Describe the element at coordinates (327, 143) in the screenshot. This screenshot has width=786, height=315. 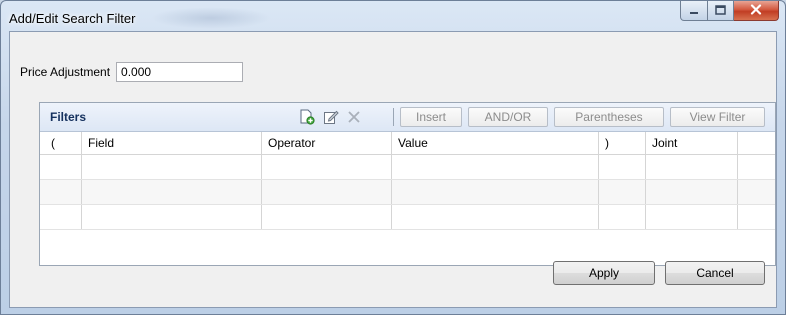
I see `column-header-operator: Operator` at that location.